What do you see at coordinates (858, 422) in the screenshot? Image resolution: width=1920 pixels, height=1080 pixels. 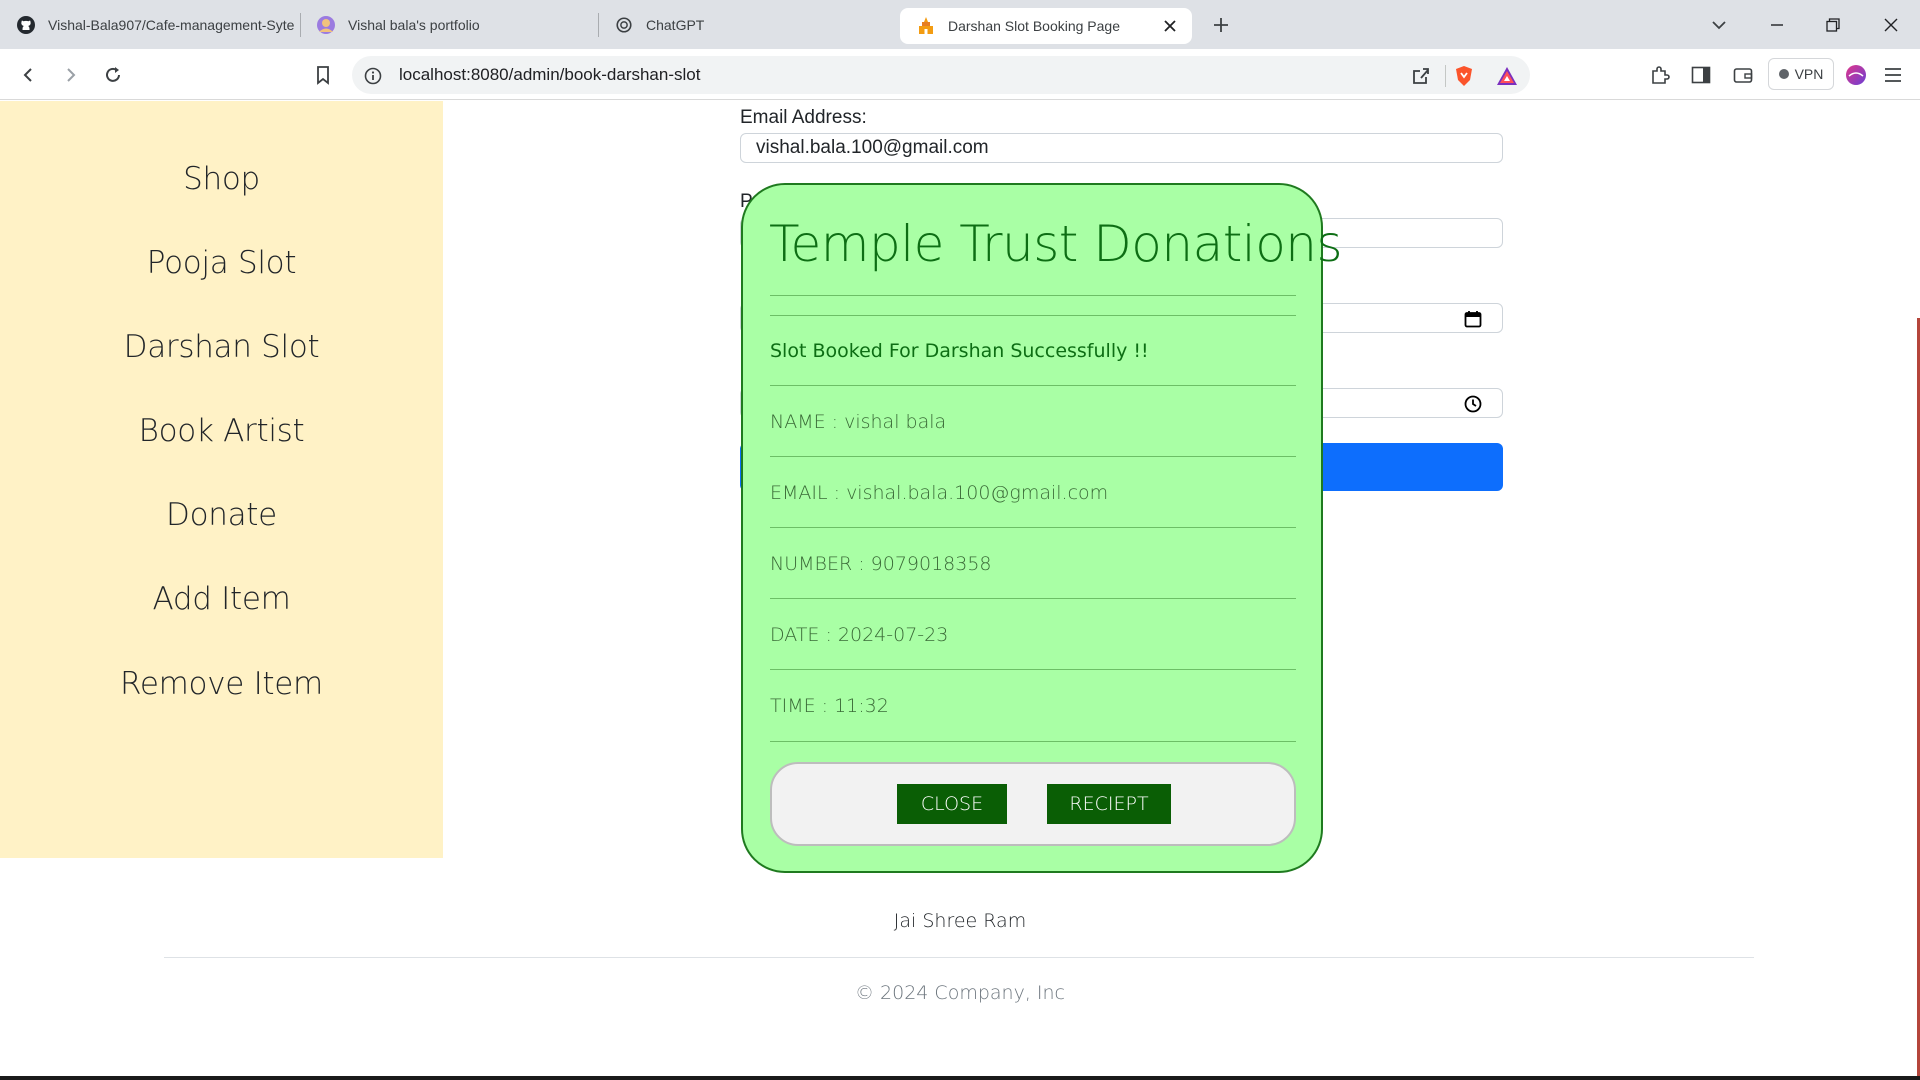 I see `booking-name: NAME : vishal bala` at bounding box center [858, 422].